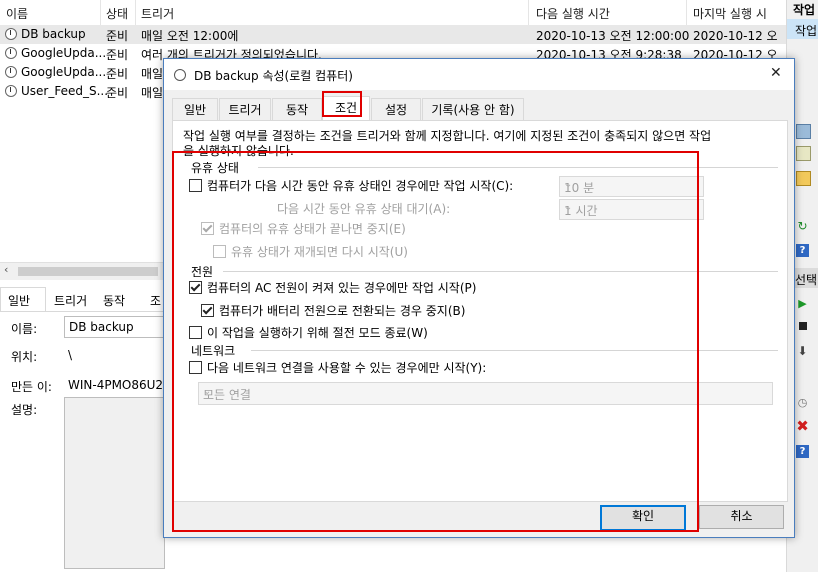 The width and height of the screenshot is (818, 572). What do you see at coordinates (70, 355) in the screenshot?
I see `location-value: \` at bounding box center [70, 355].